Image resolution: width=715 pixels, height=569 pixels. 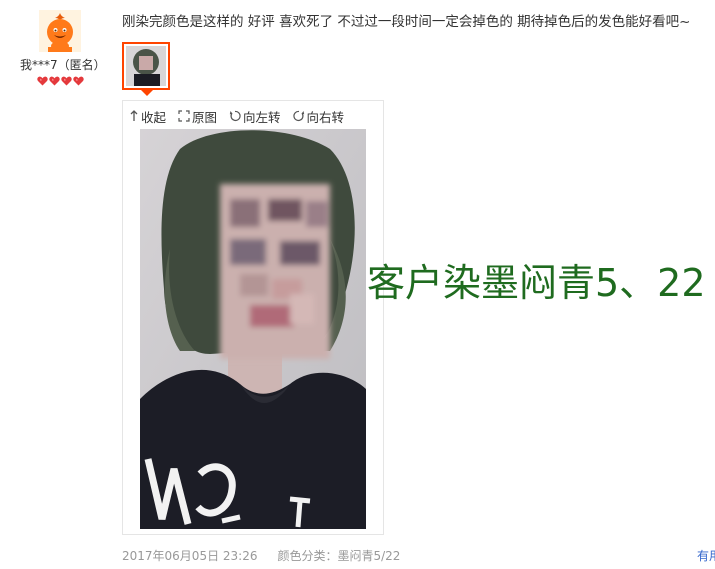 What do you see at coordinates (154, 117) in the screenshot?
I see `collapse-label: 收起` at bounding box center [154, 117].